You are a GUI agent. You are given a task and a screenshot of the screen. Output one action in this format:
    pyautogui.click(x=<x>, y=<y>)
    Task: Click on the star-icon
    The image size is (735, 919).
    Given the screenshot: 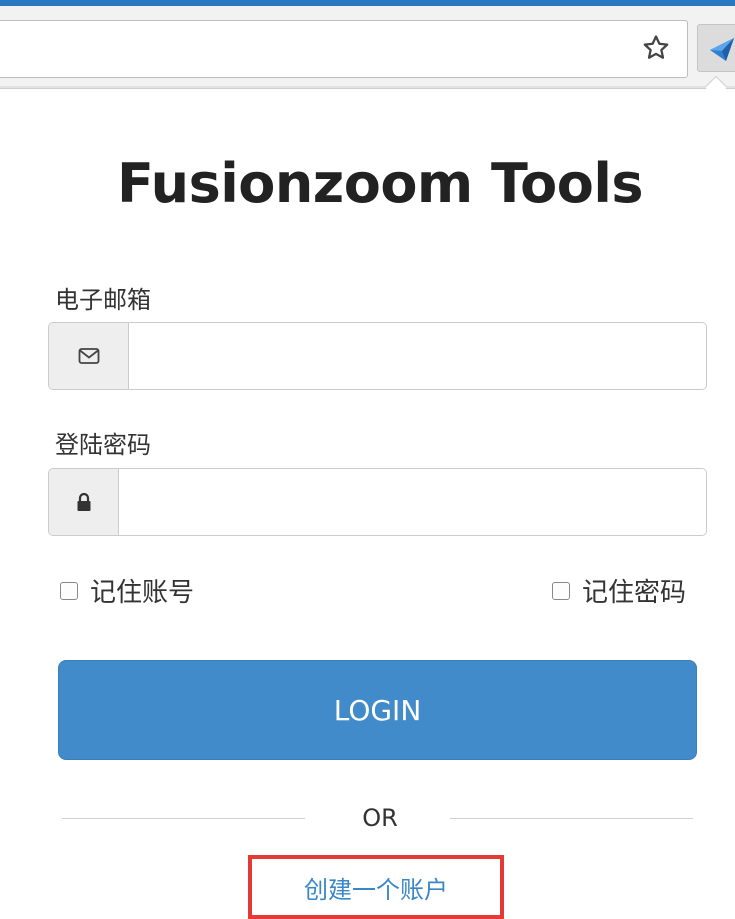 What is the action you would take?
    pyautogui.click(x=656, y=48)
    